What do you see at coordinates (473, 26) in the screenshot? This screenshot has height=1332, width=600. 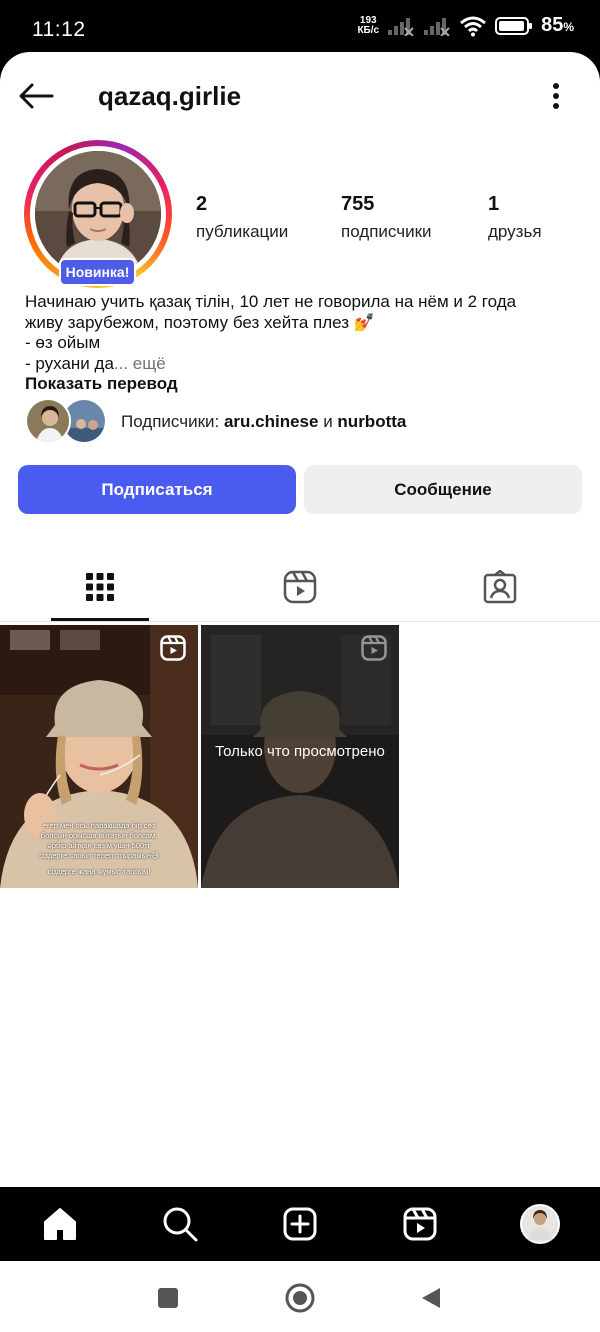 I see `wifi-icon` at bounding box center [473, 26].